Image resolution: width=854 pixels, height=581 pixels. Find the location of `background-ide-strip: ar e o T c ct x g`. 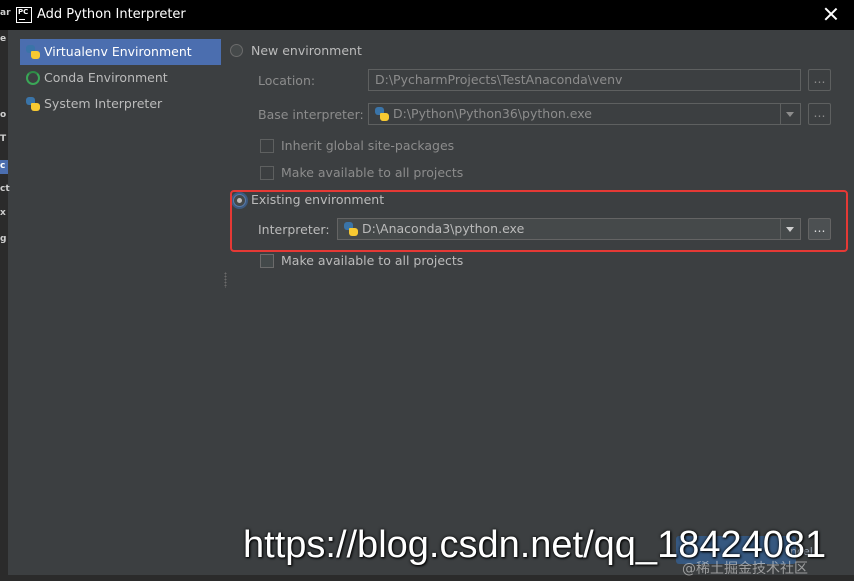

background-ide-strip: ar e o T c ct x g is located at coordinates (5, 294).